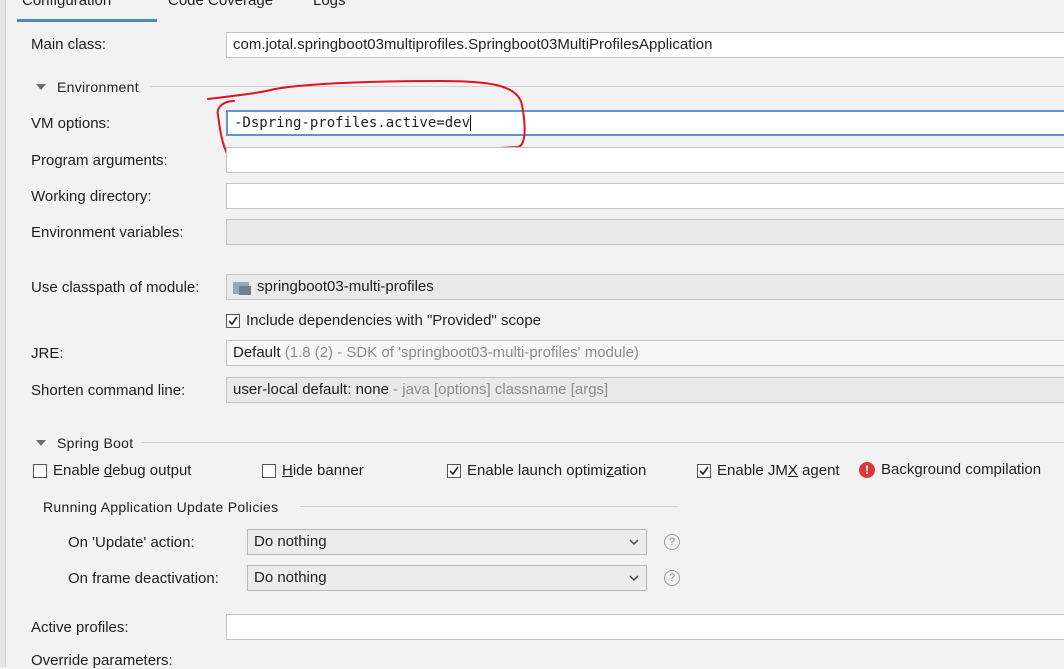 This screenshot has width=1064, height=669. What do you see at coordinates (961, 469) in the screenshot?
I see `background-compilation-label: Background compilation` at bounding box center [961, 469].